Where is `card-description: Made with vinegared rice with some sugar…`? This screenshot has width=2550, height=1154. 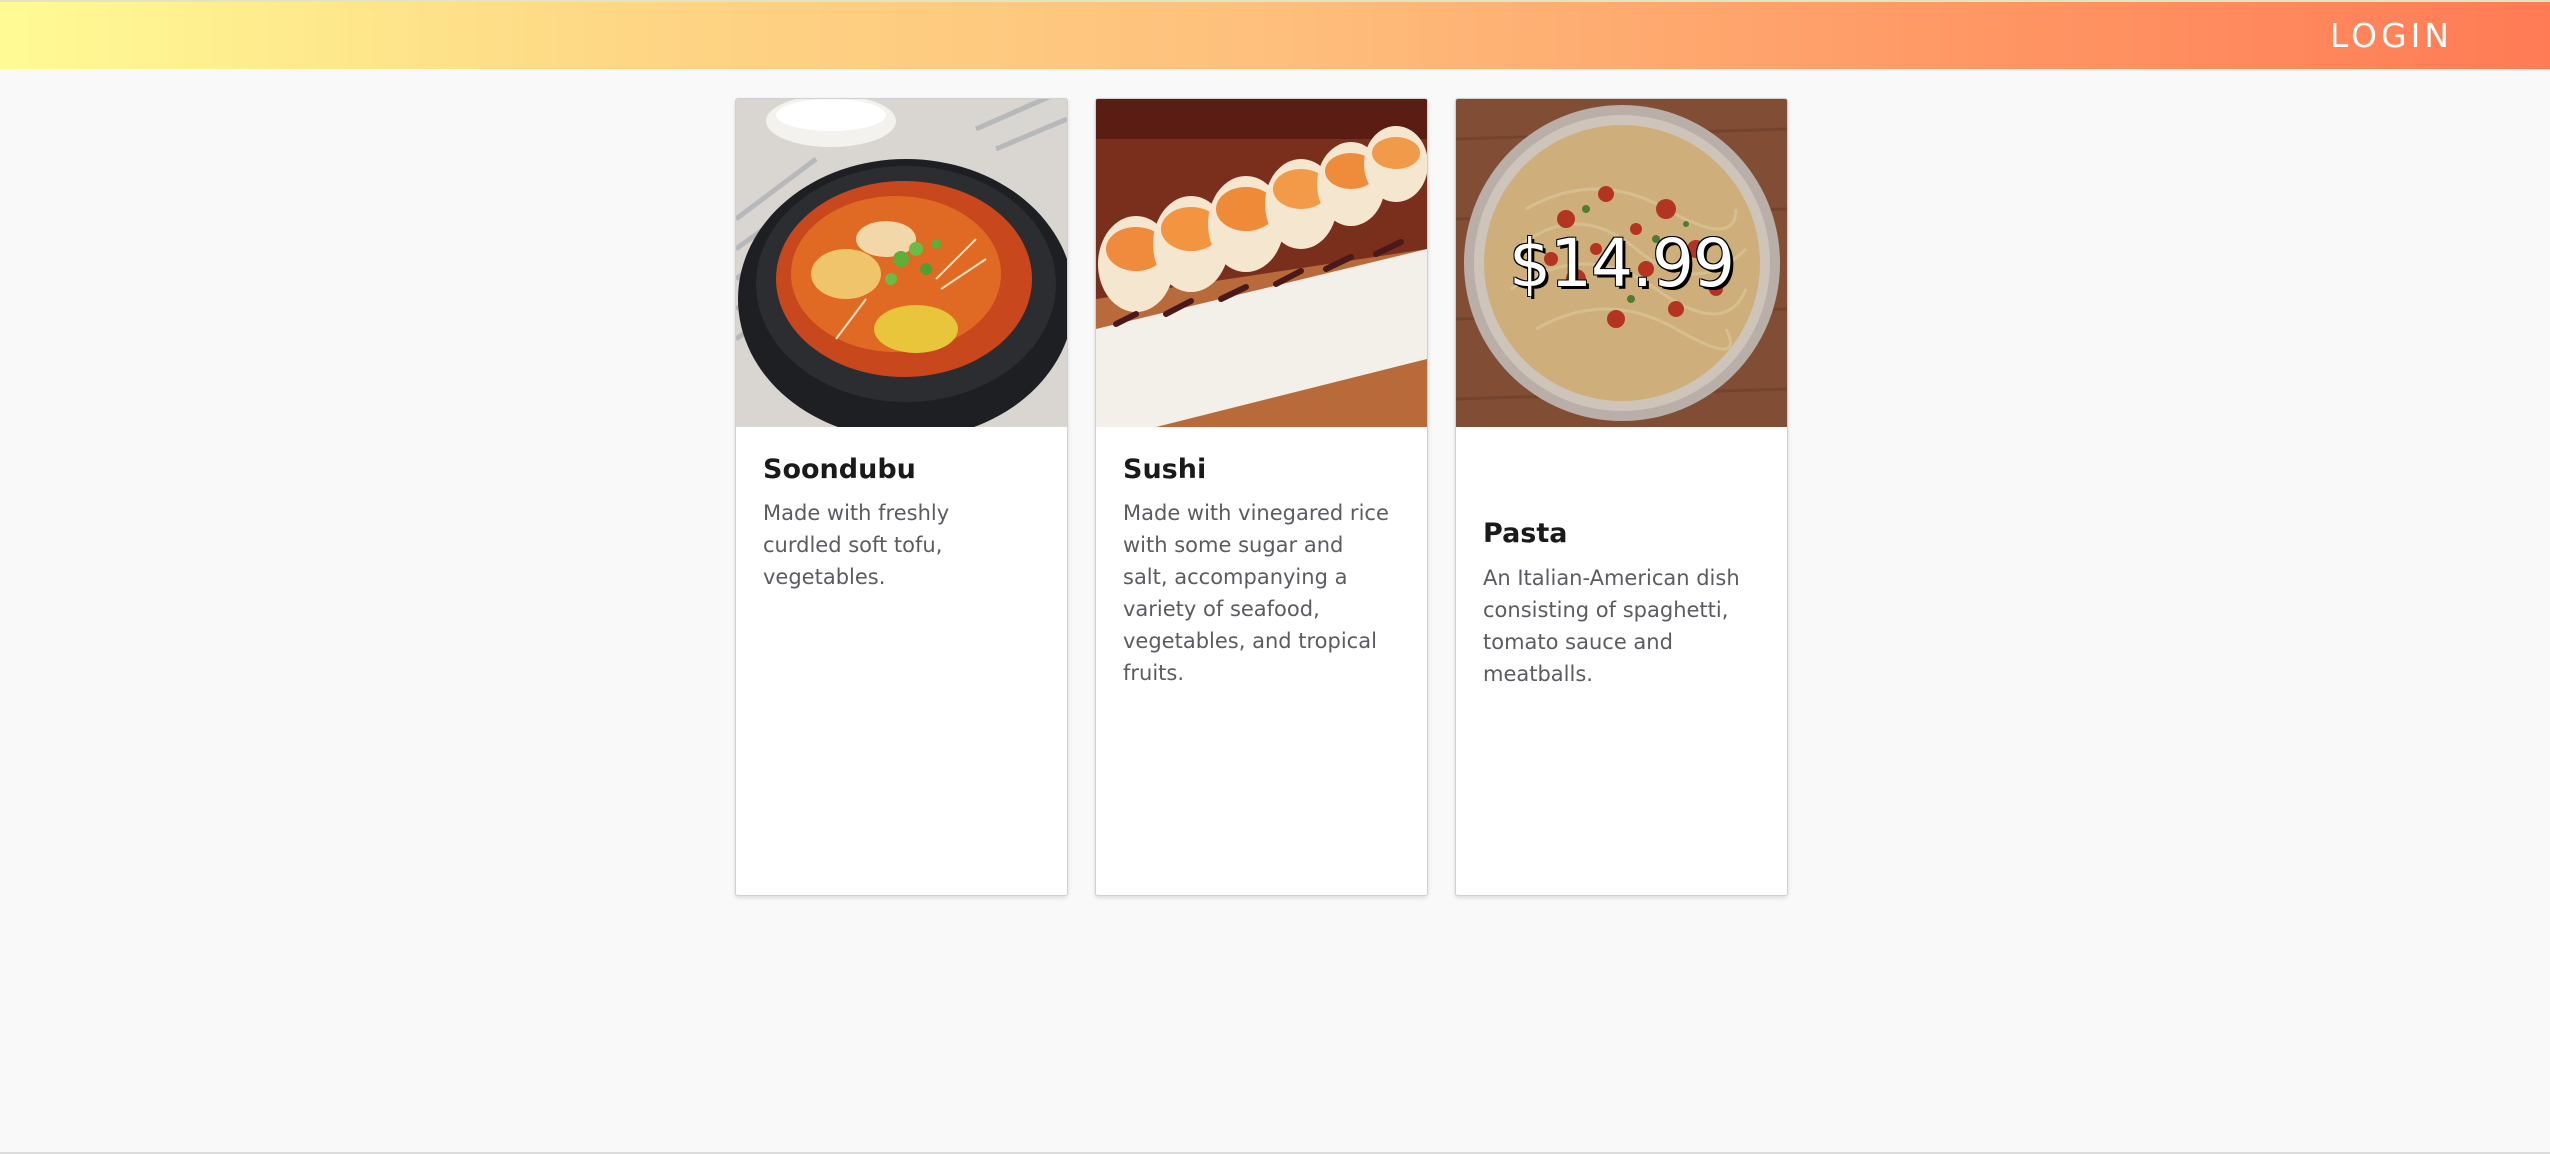
card-description: Made with vinegared rice with some sugar… is located at coordinates (1256, 593).